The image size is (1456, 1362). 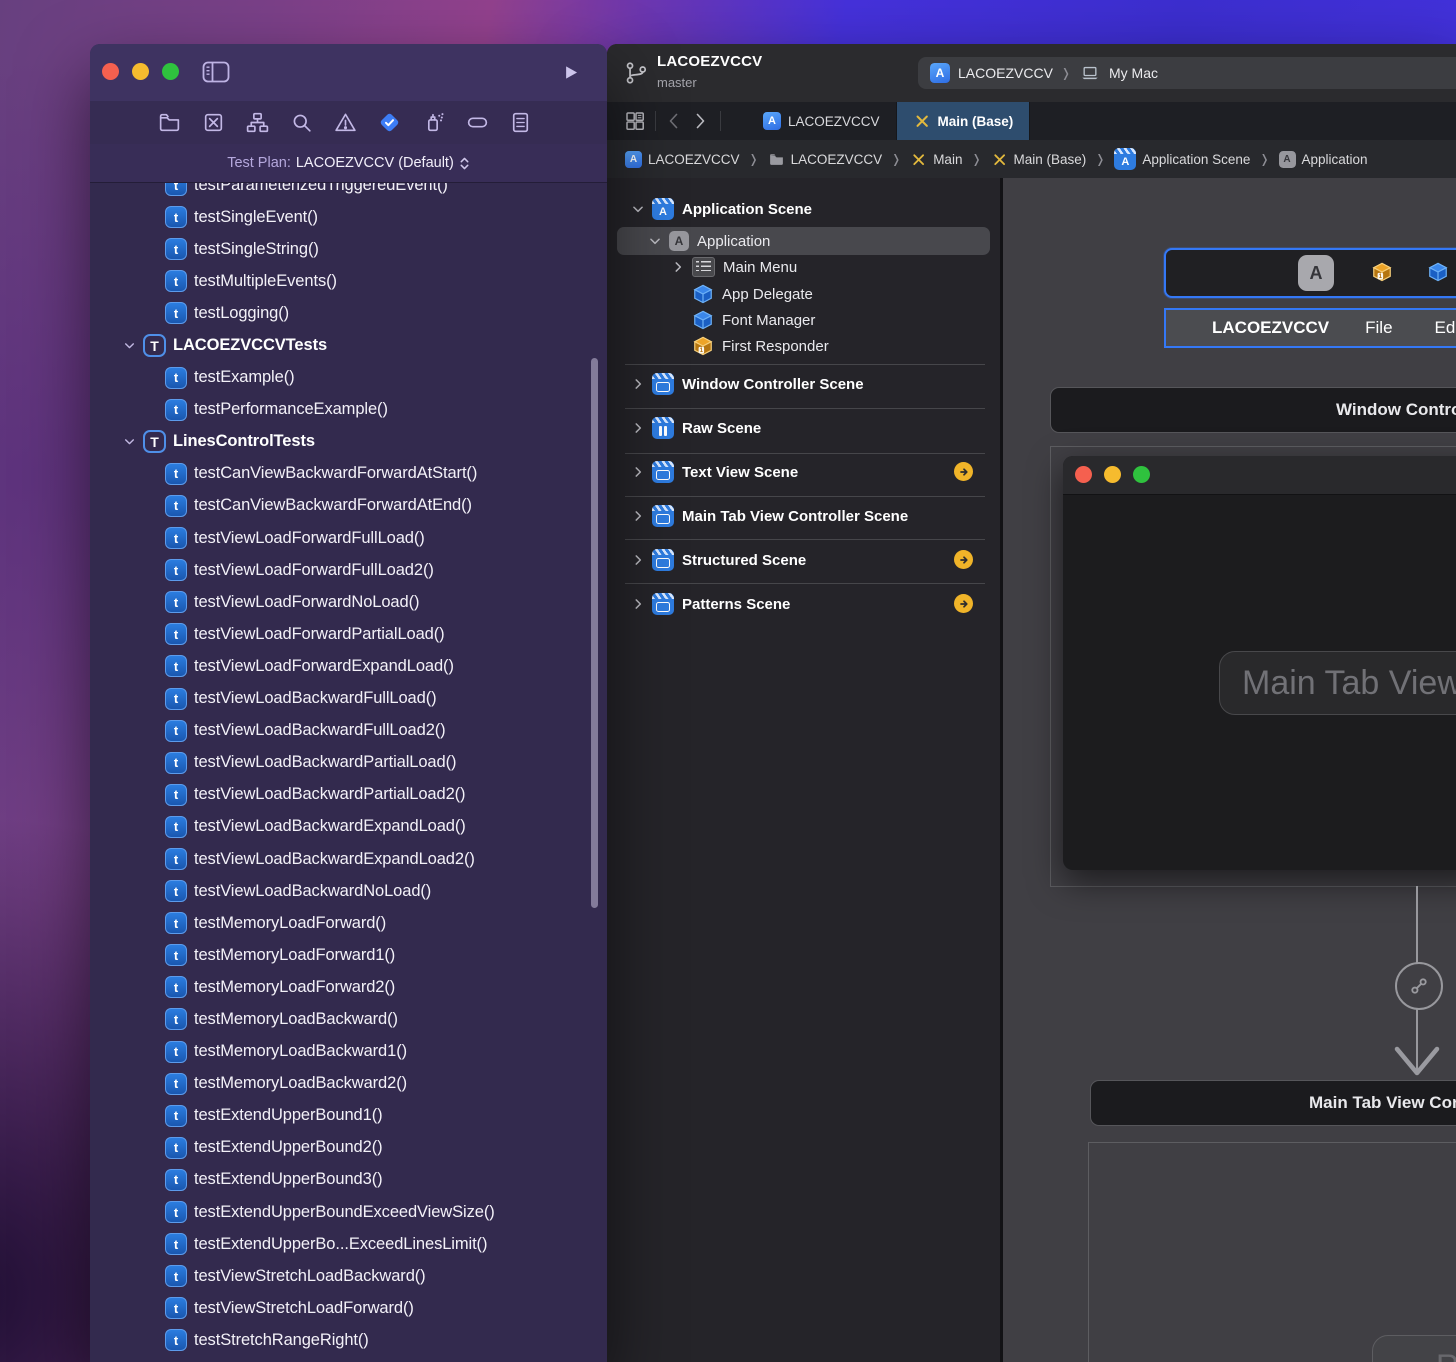 What do you see at coordinates (1316, 273) in the screenshot?
I see `application-object-icon: A` at bounding box center [1316, 273].